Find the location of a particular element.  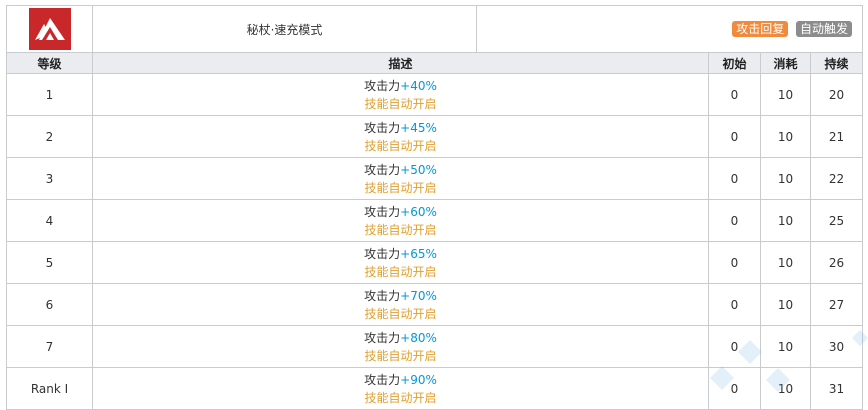

description-attack-line: 攻击力+65% is located at coordinates (400, 254).